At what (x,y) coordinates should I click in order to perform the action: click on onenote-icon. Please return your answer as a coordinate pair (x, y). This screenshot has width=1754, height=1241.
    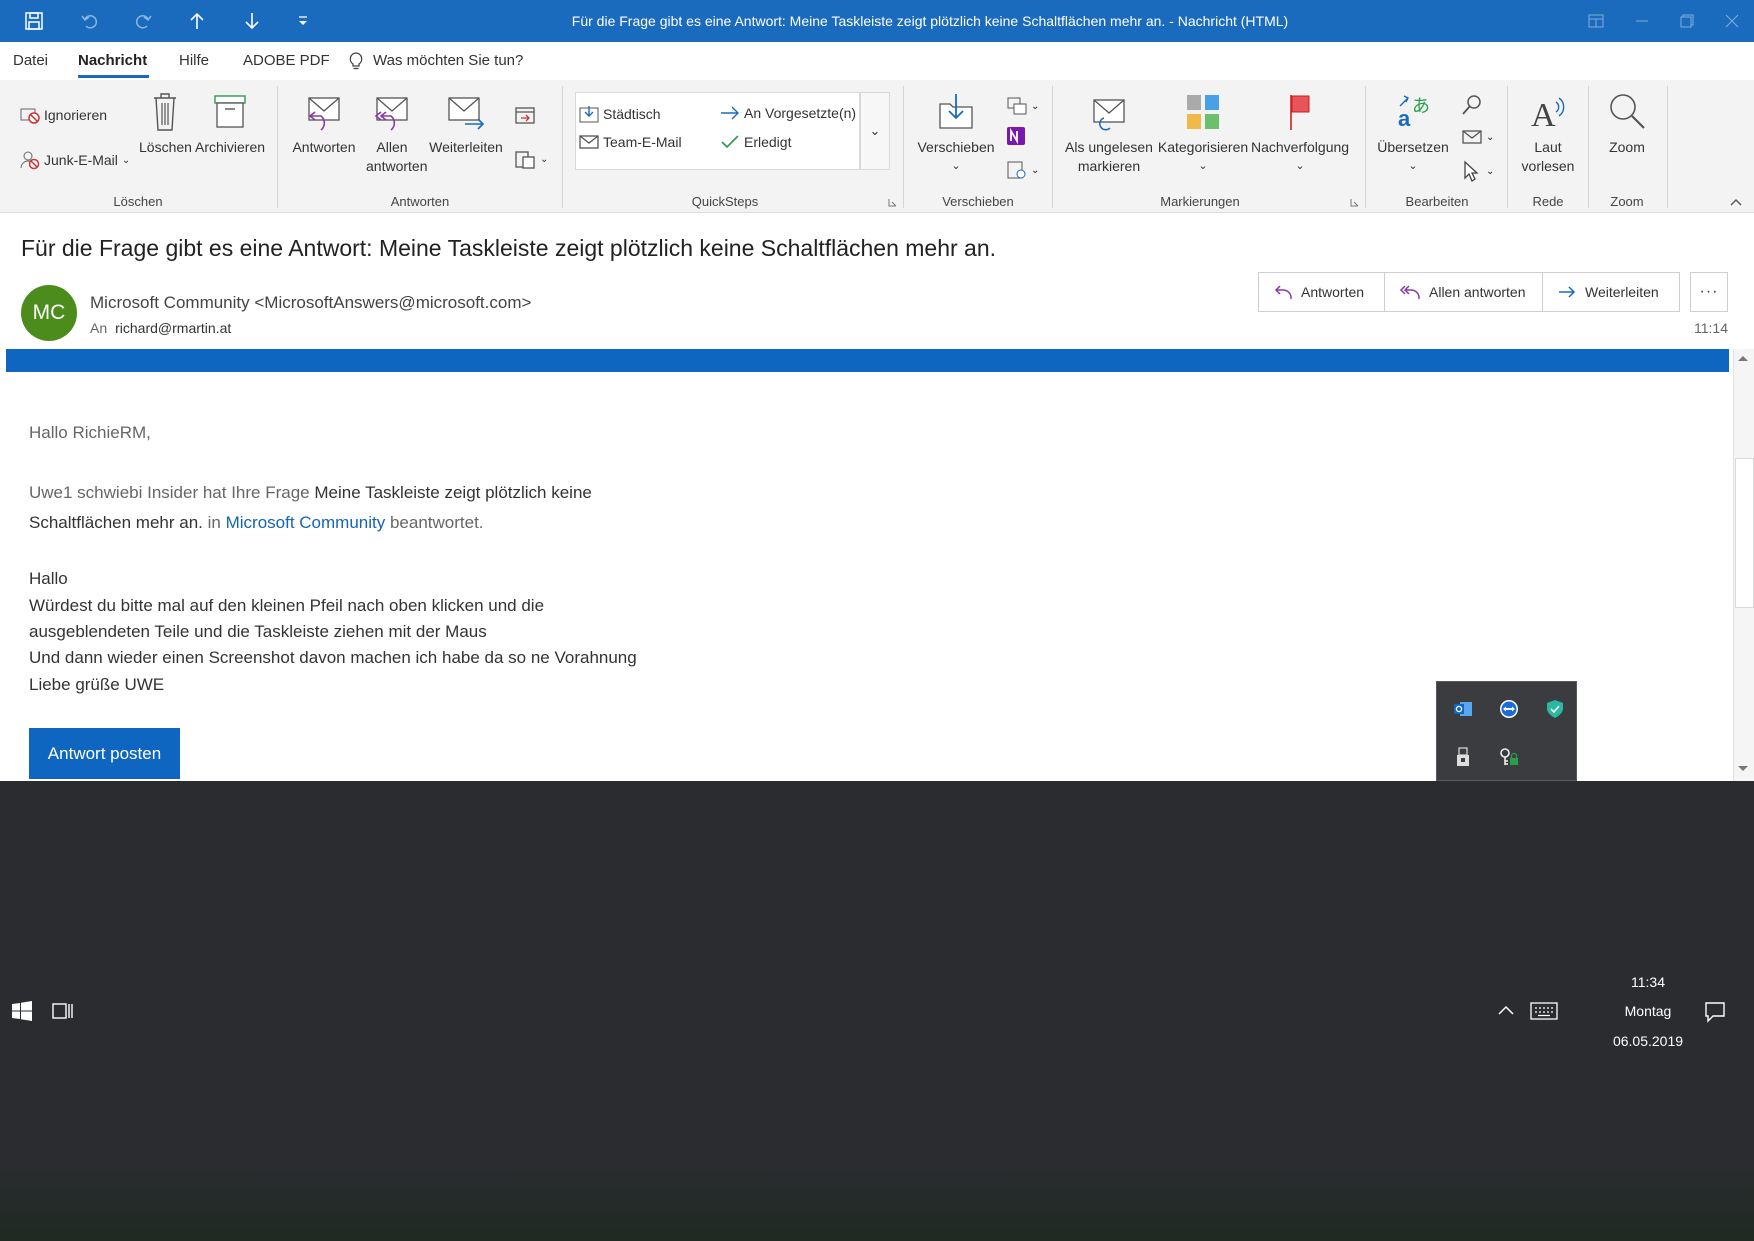
    Looking at the image, I should click on (1016, 136).